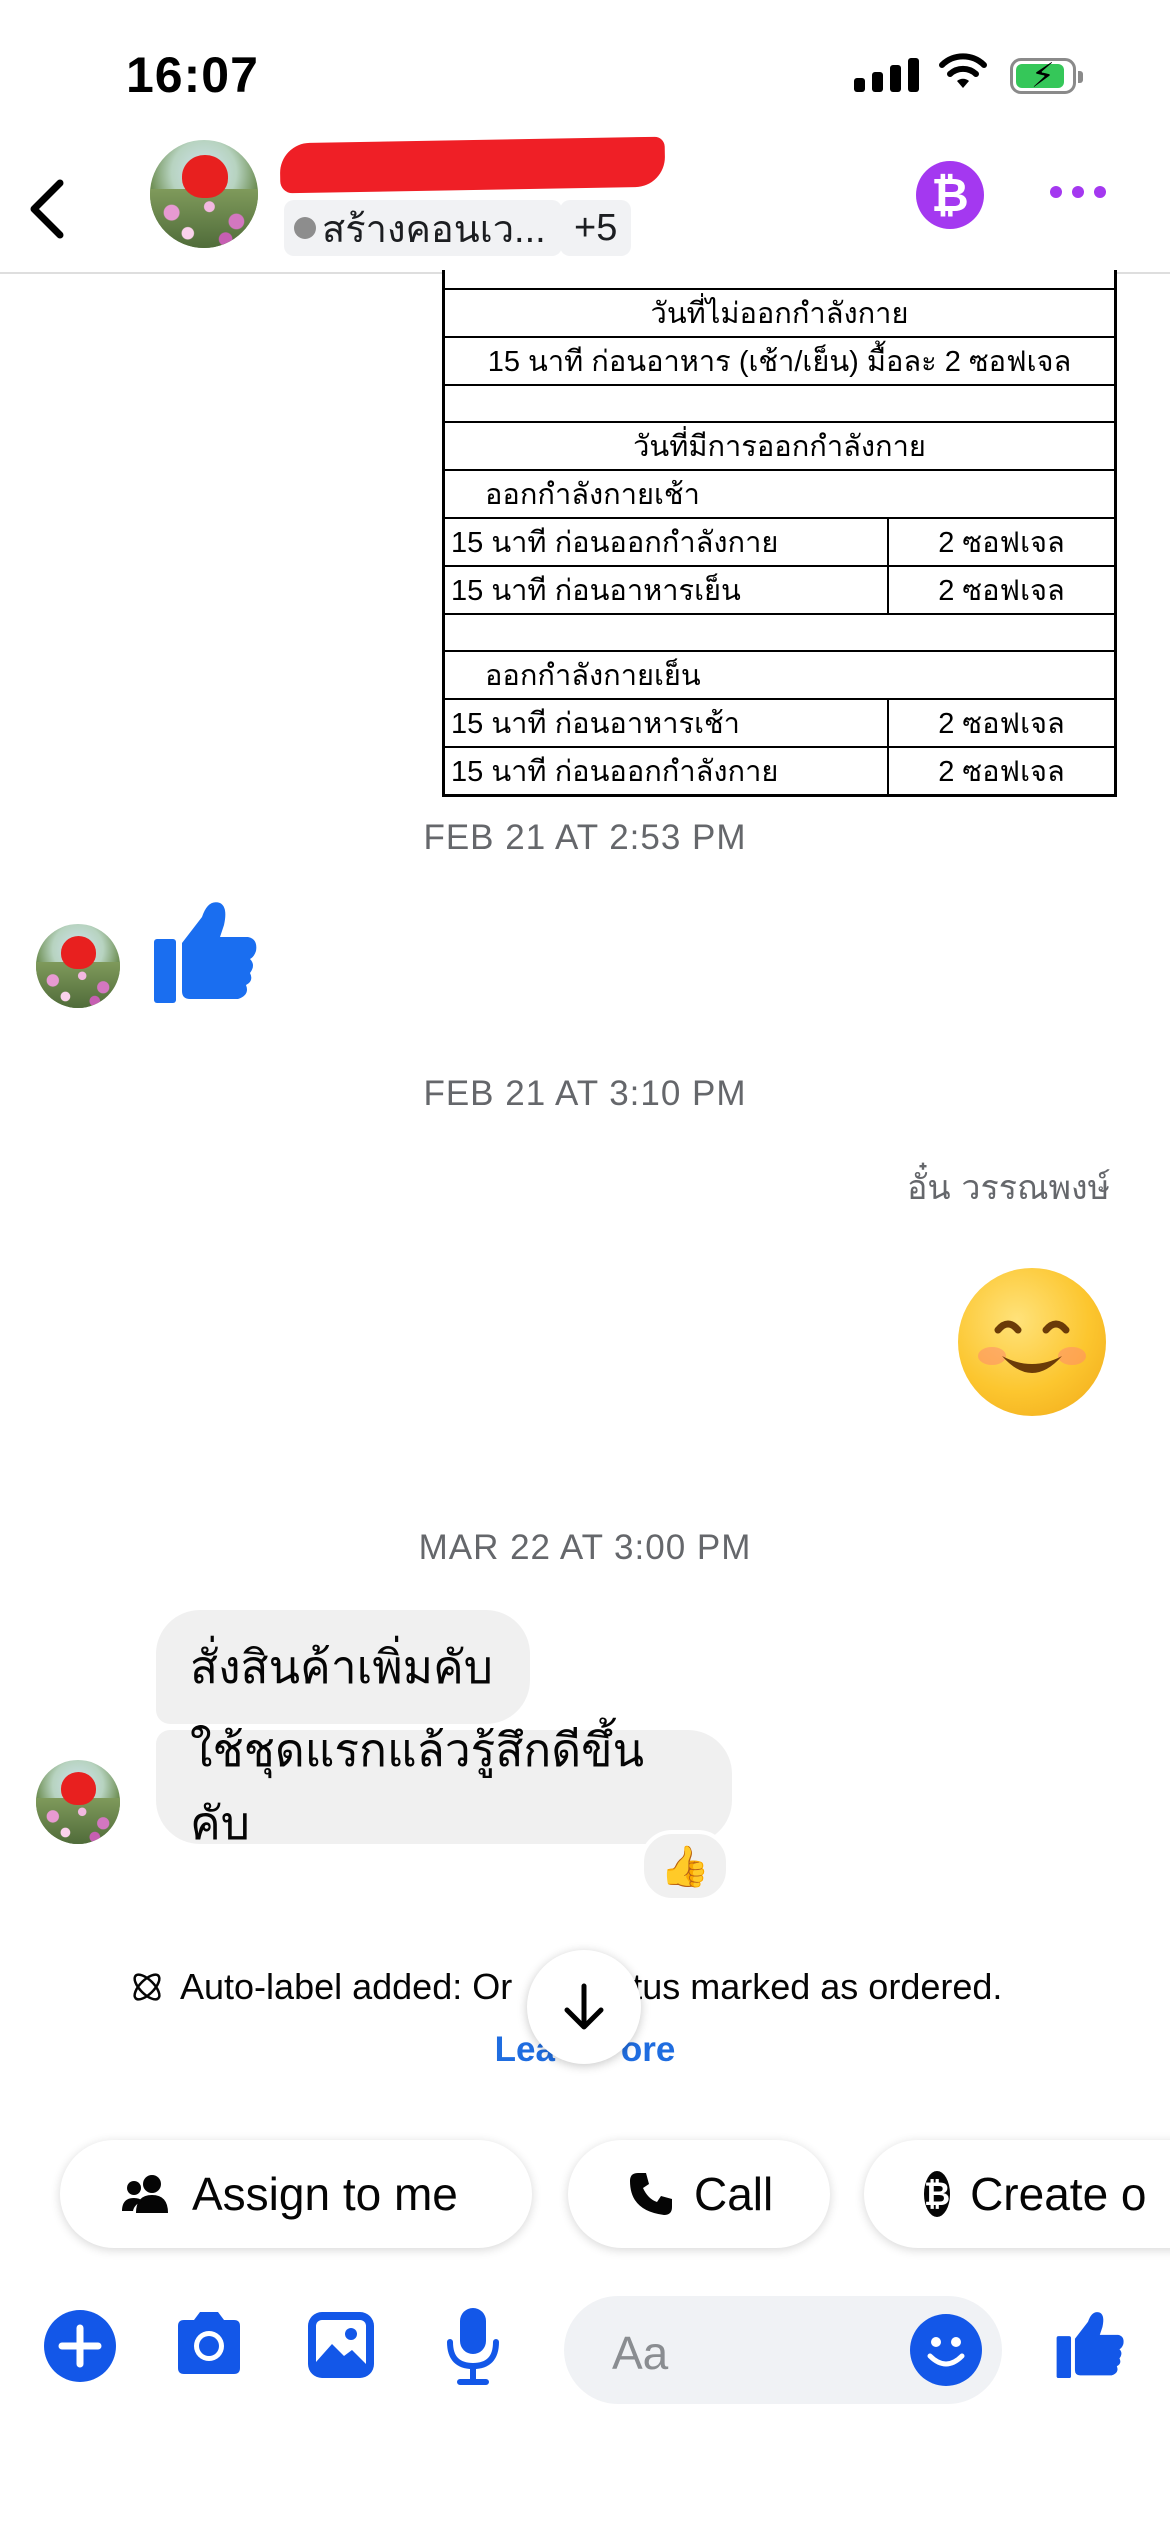 This screenshot has height=2532, width=1170. I want to click on table-cell: 15 นาที ก่อนอาหารเช้า, so click(665, 723).